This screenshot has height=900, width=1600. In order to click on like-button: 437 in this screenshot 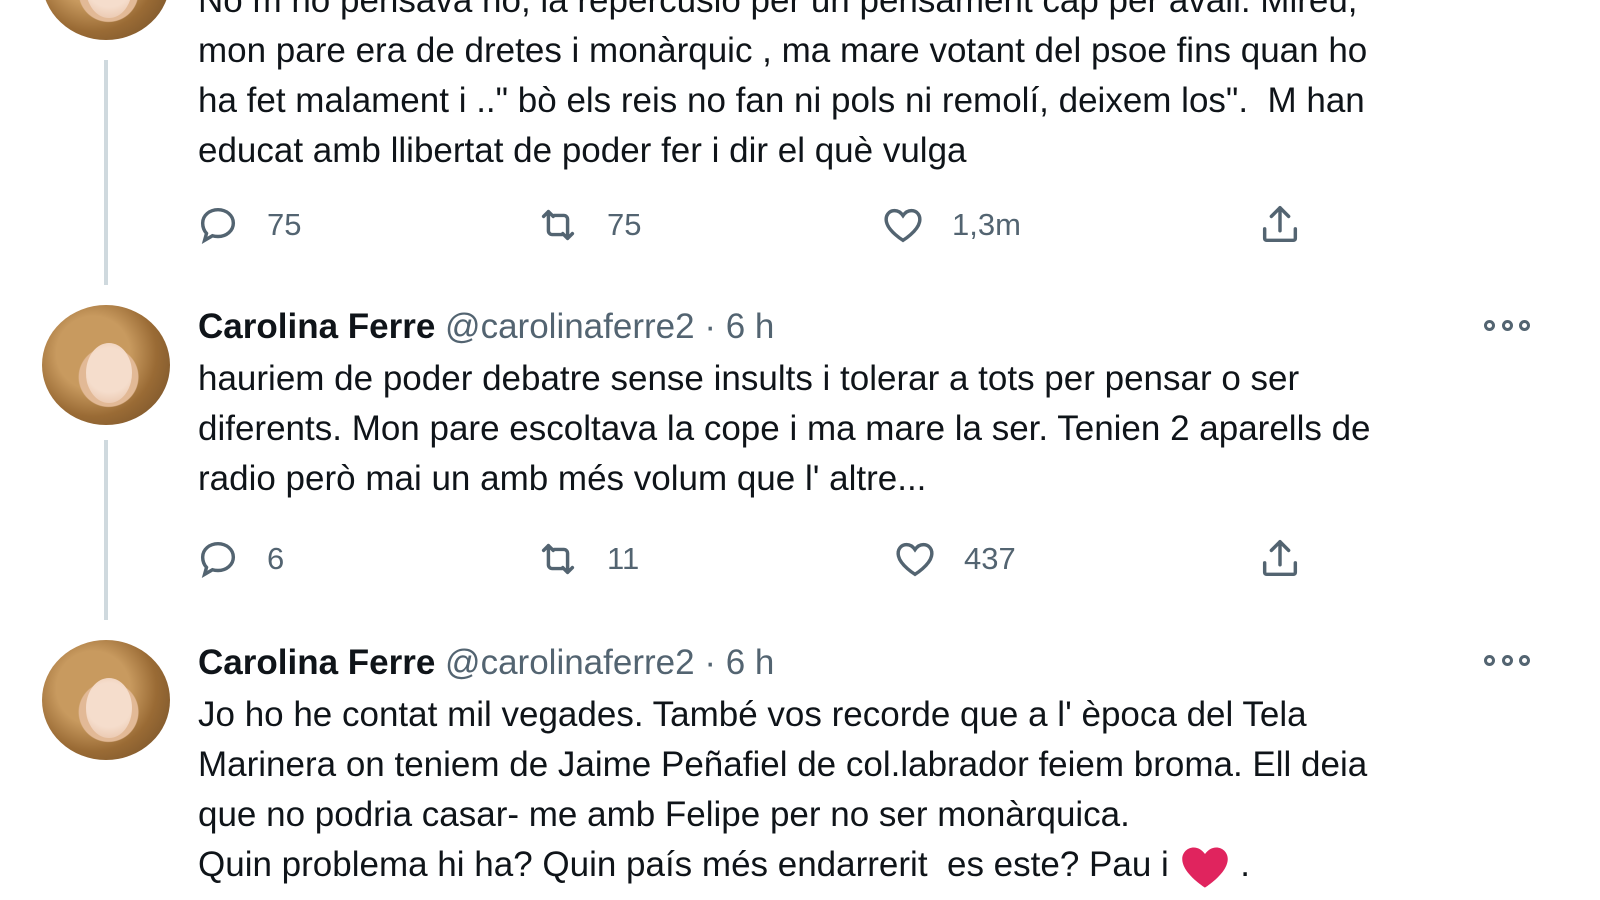, I will do `click(954, 559)`.